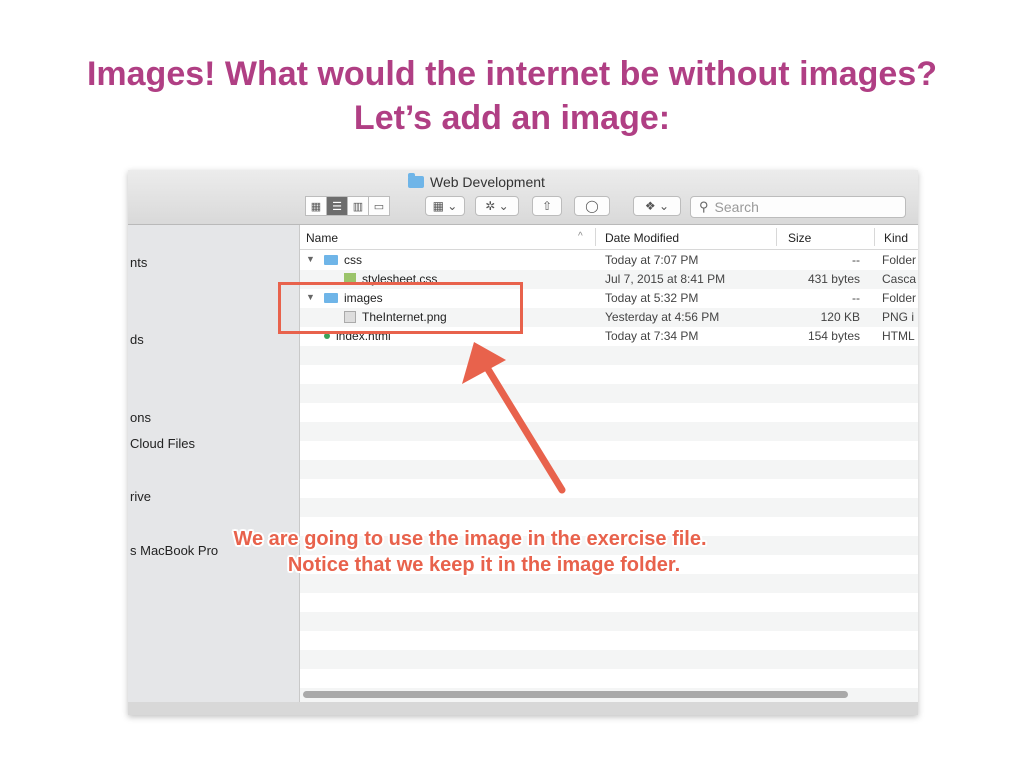 The width and height of the screenshot is (1024, 768). Describe the element at coordinates (514, 418) in the screenshot. I see `arrow-icon` at that location.